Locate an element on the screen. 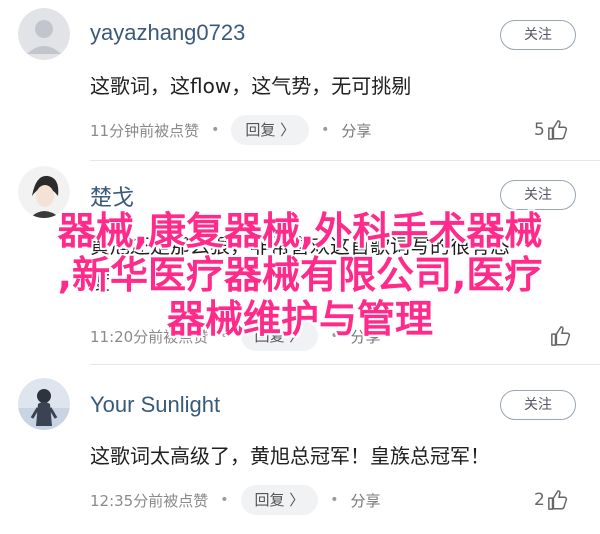 Image resolution: width=600 pixels, height=534 pixels. like-count: 2 is located at coordinates (539, 500).